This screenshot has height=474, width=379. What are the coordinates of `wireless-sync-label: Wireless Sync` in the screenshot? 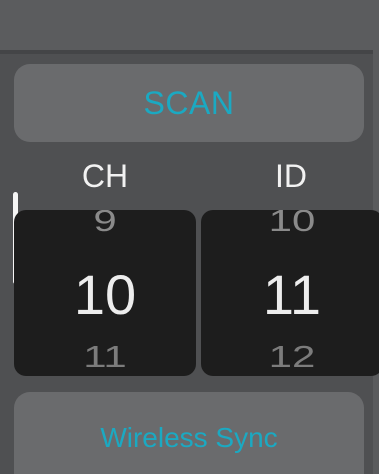 It's located at (189, 437).